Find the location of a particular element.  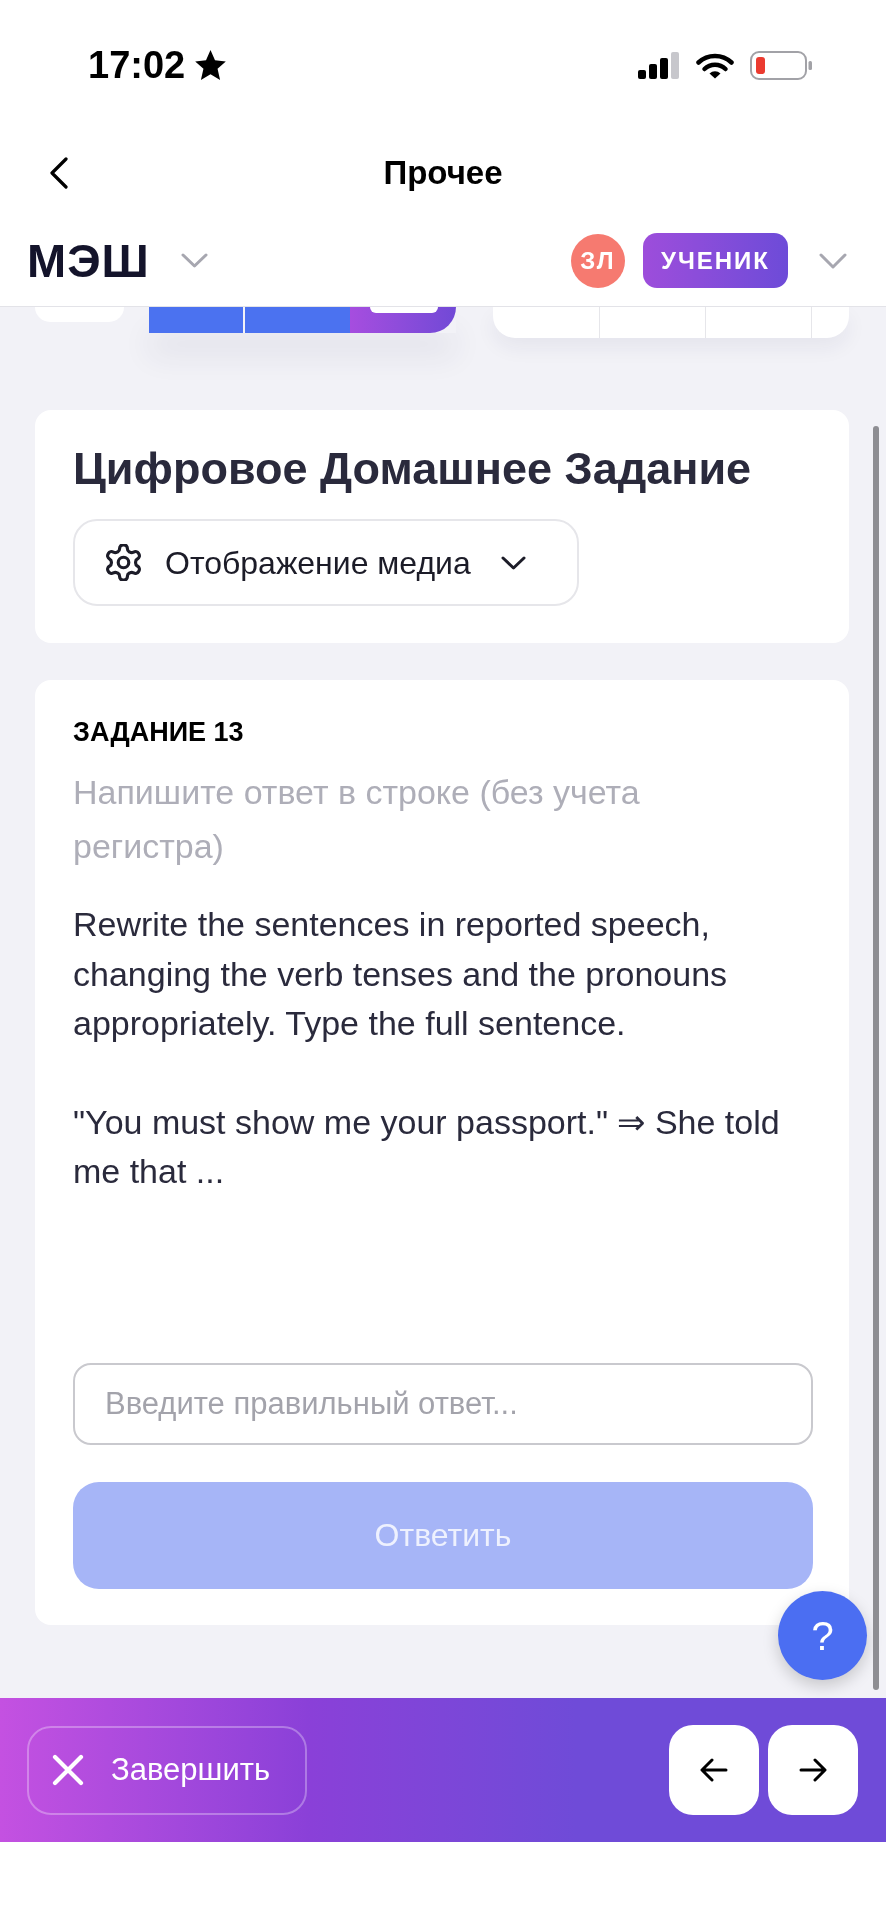

close-icon is located at coordinates (68, 1770).